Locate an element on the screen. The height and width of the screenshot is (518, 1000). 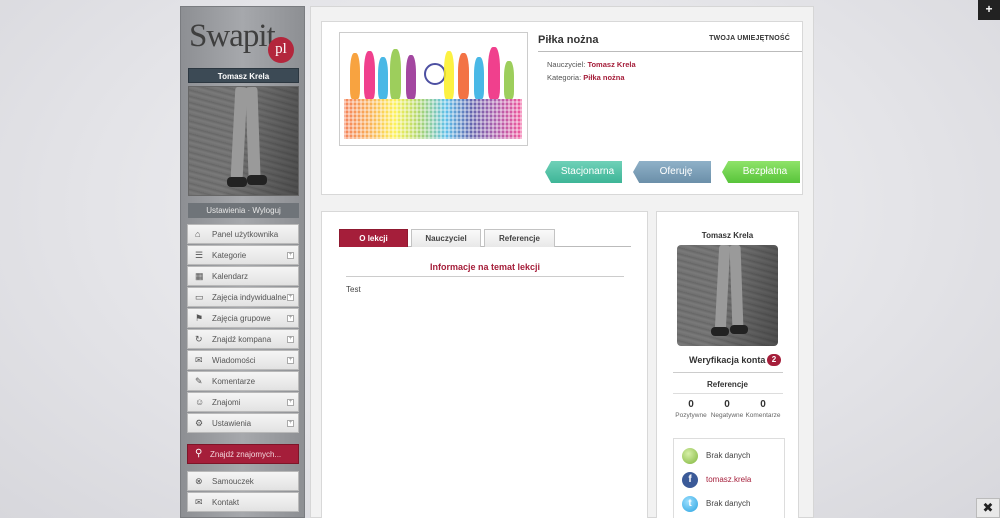
users-icon: ☺ is located at coordinates (200, 402).